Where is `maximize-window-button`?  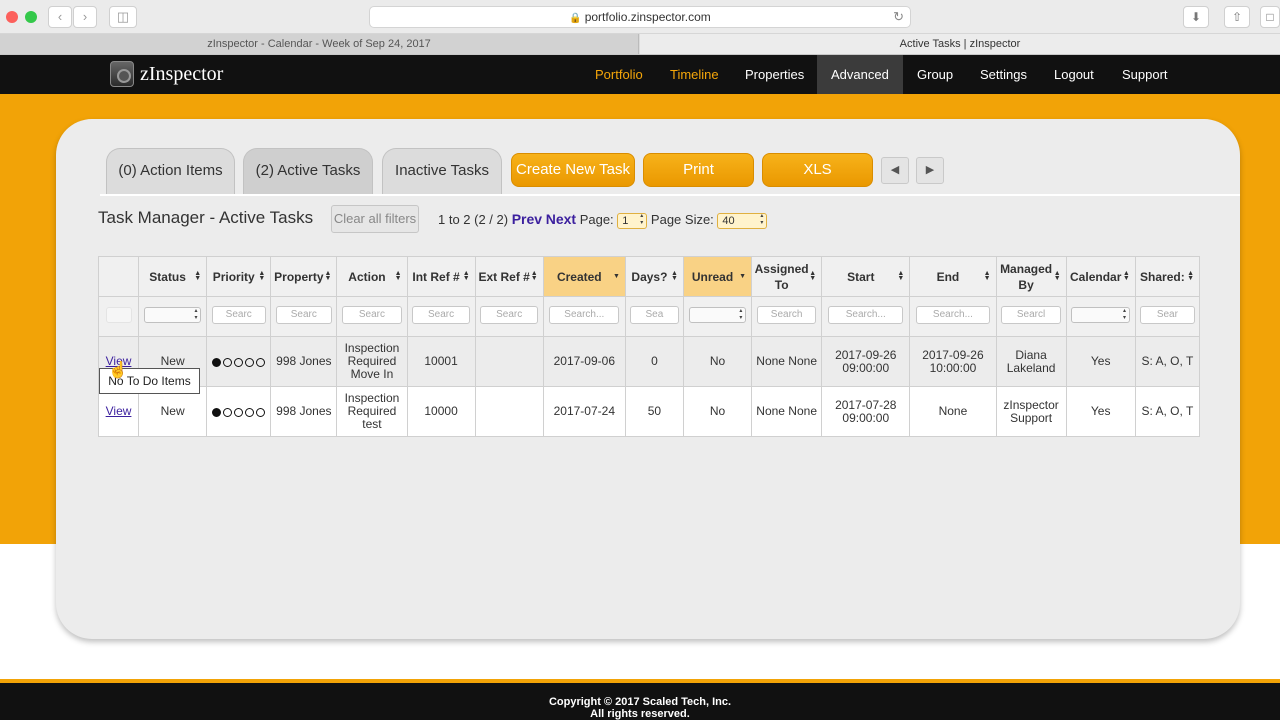
maximize-window-button is located at coordinates (31, 17).